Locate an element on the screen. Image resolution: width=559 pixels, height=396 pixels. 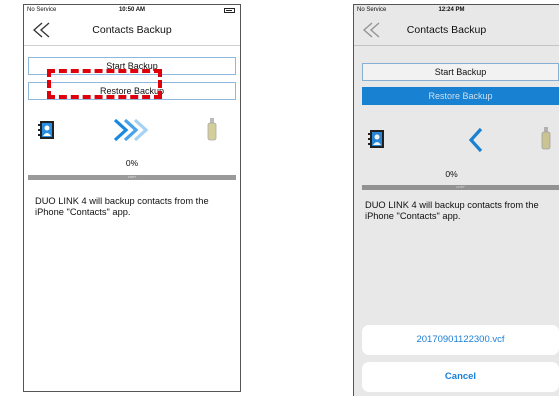
double-chevron-right-icon is located at coordinates (131, 130).